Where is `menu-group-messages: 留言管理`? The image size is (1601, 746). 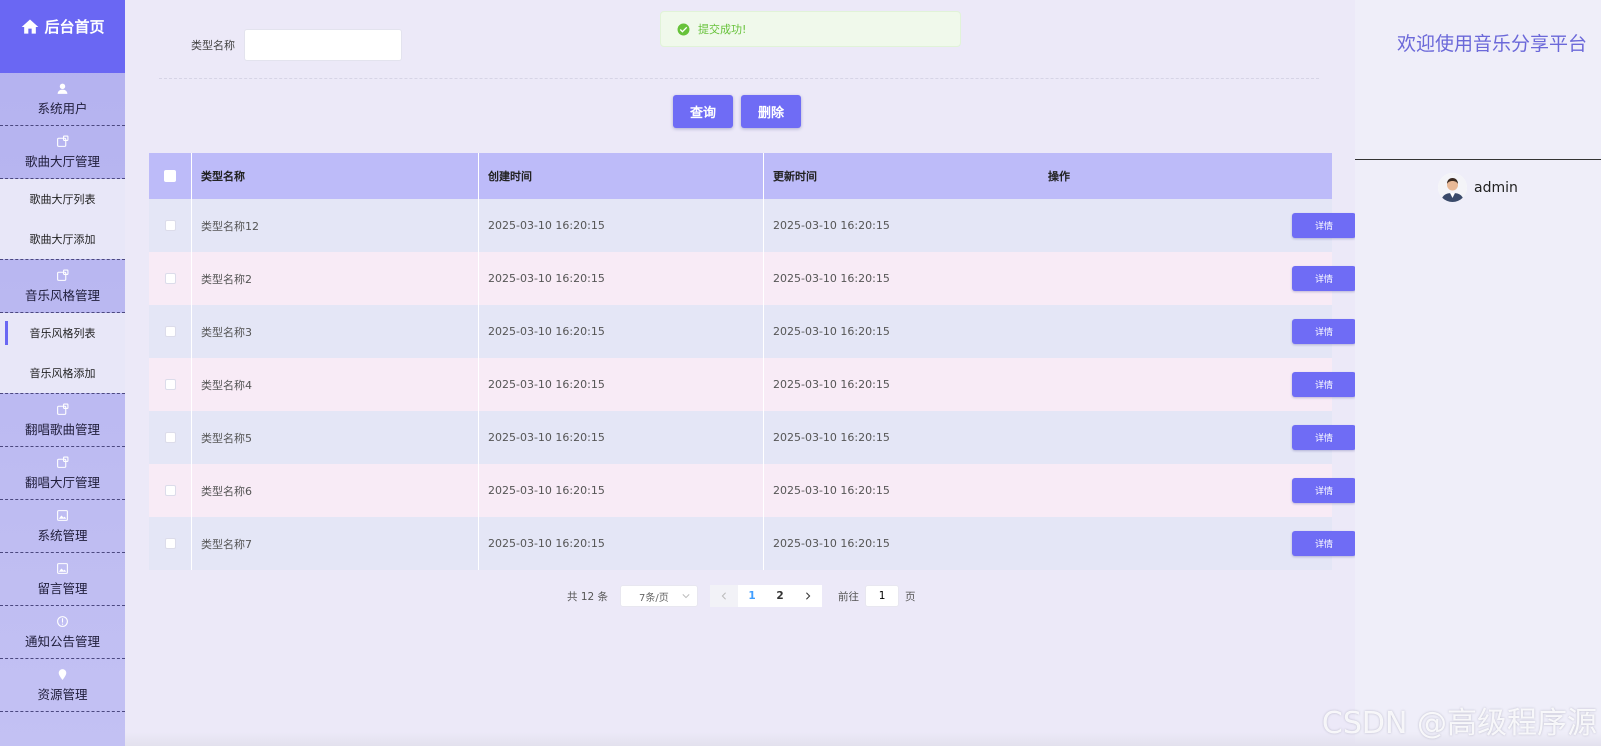 menu-group-messages: 留言管理 is located at coordinates (62, 579).